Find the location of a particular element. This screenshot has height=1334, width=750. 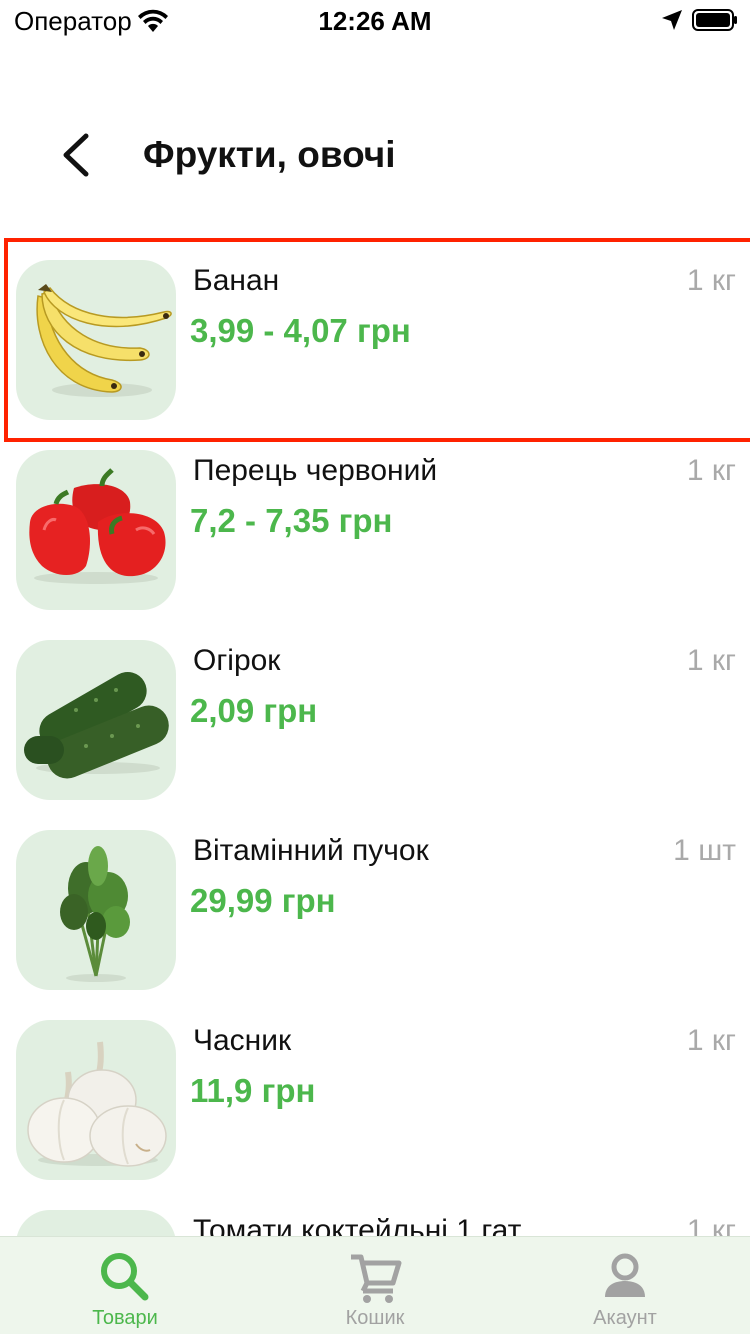

product-name: Огірок is located at coordinates (237, 660).